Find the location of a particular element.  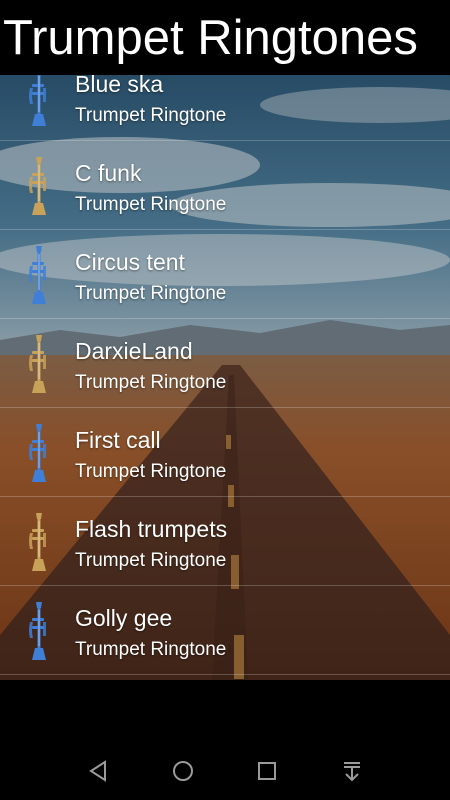

notification-pull-icon is located at coordinates (352, 771).